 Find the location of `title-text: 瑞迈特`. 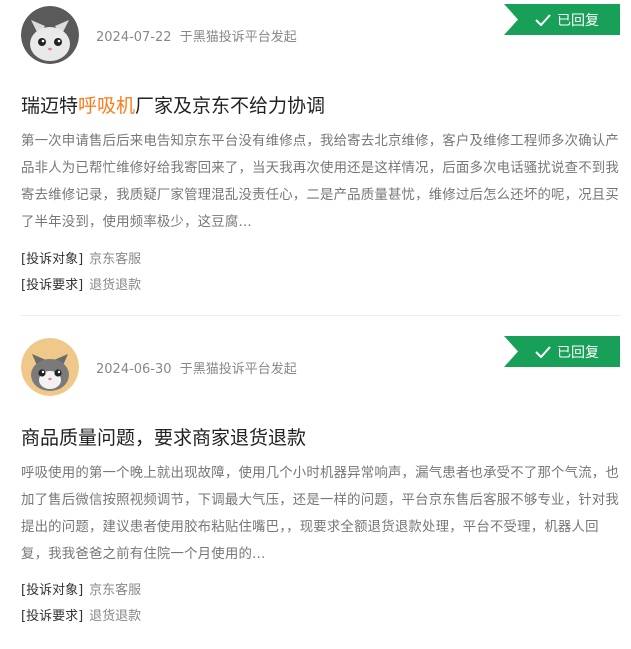

title-text: 瑞迈特 is located at coordinates (50, 106).